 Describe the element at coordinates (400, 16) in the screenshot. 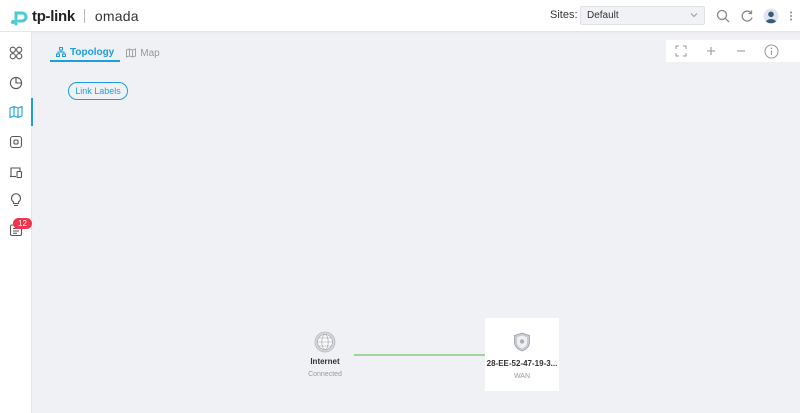

I see `top-header: tp-link omada Sites: Default` at that location.